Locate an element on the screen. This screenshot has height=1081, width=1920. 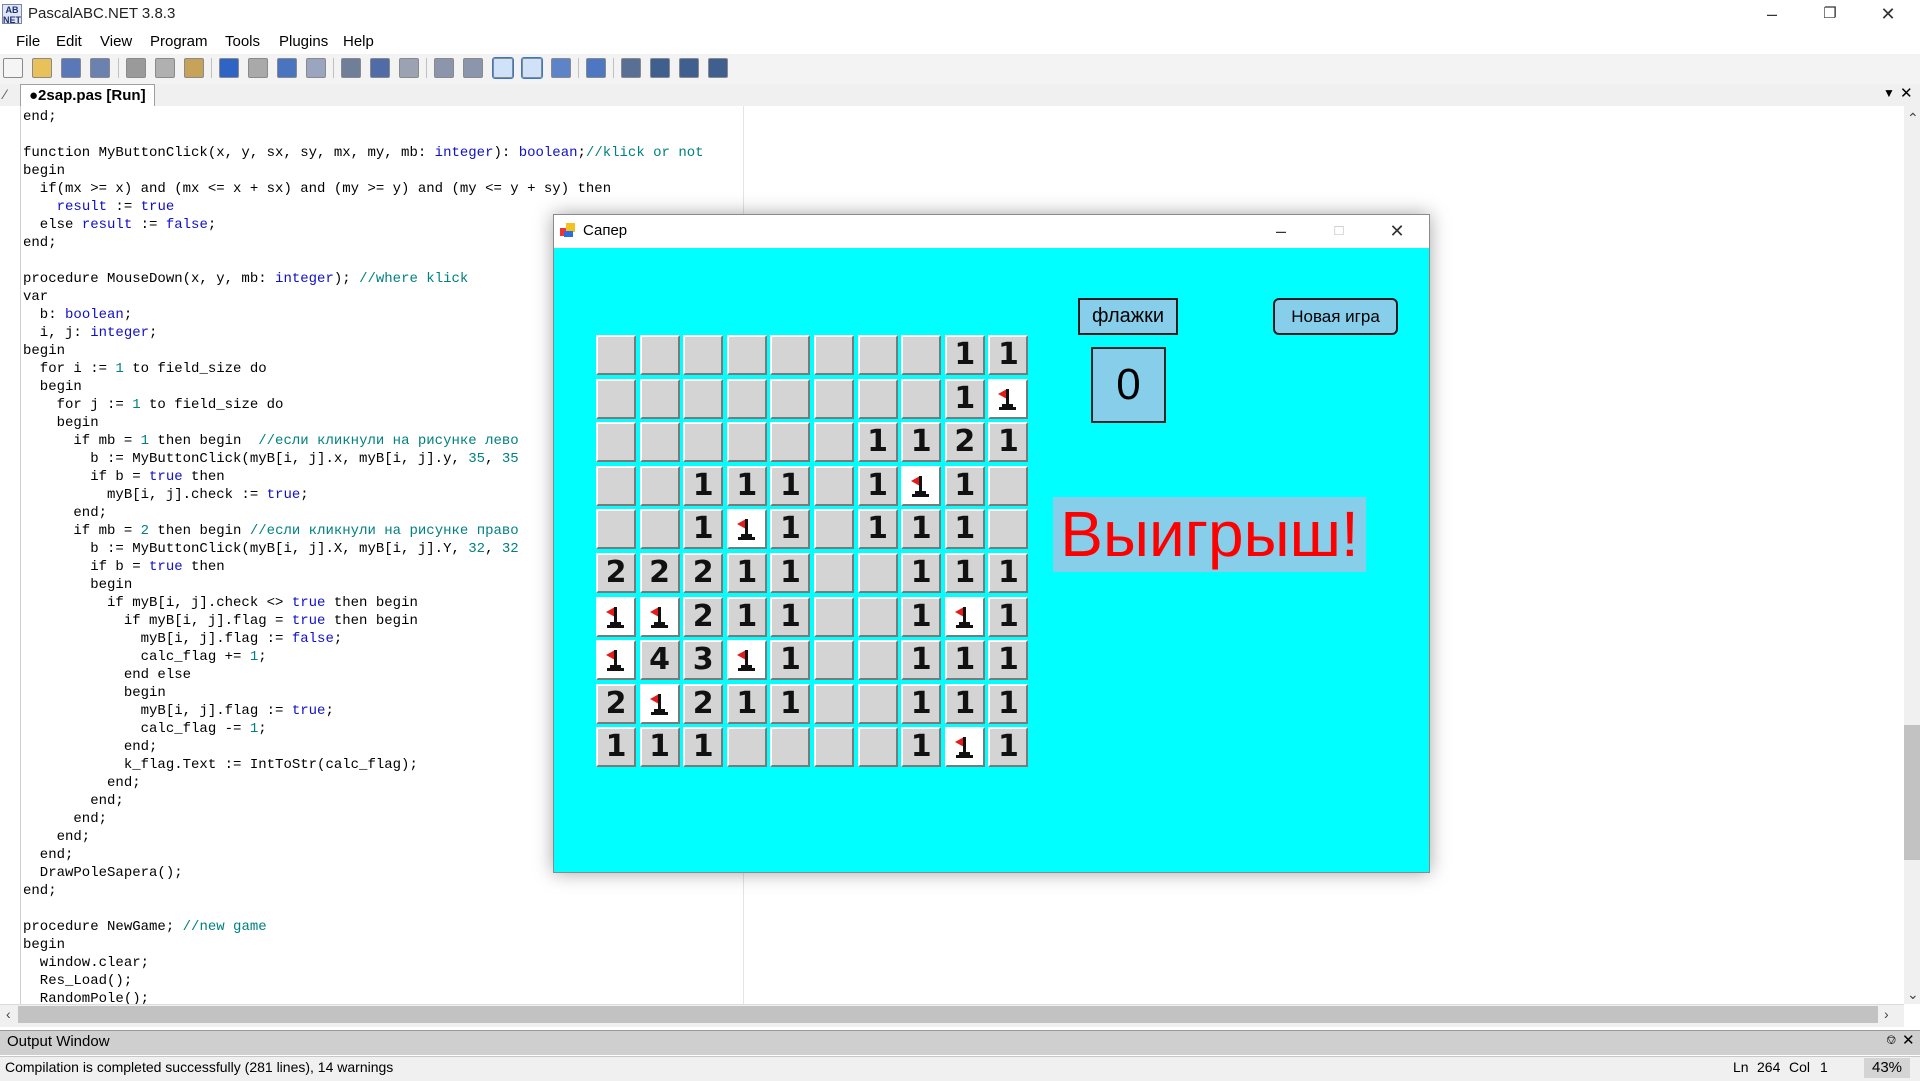
cell-number: 4 is located at coordinates (659, 660).